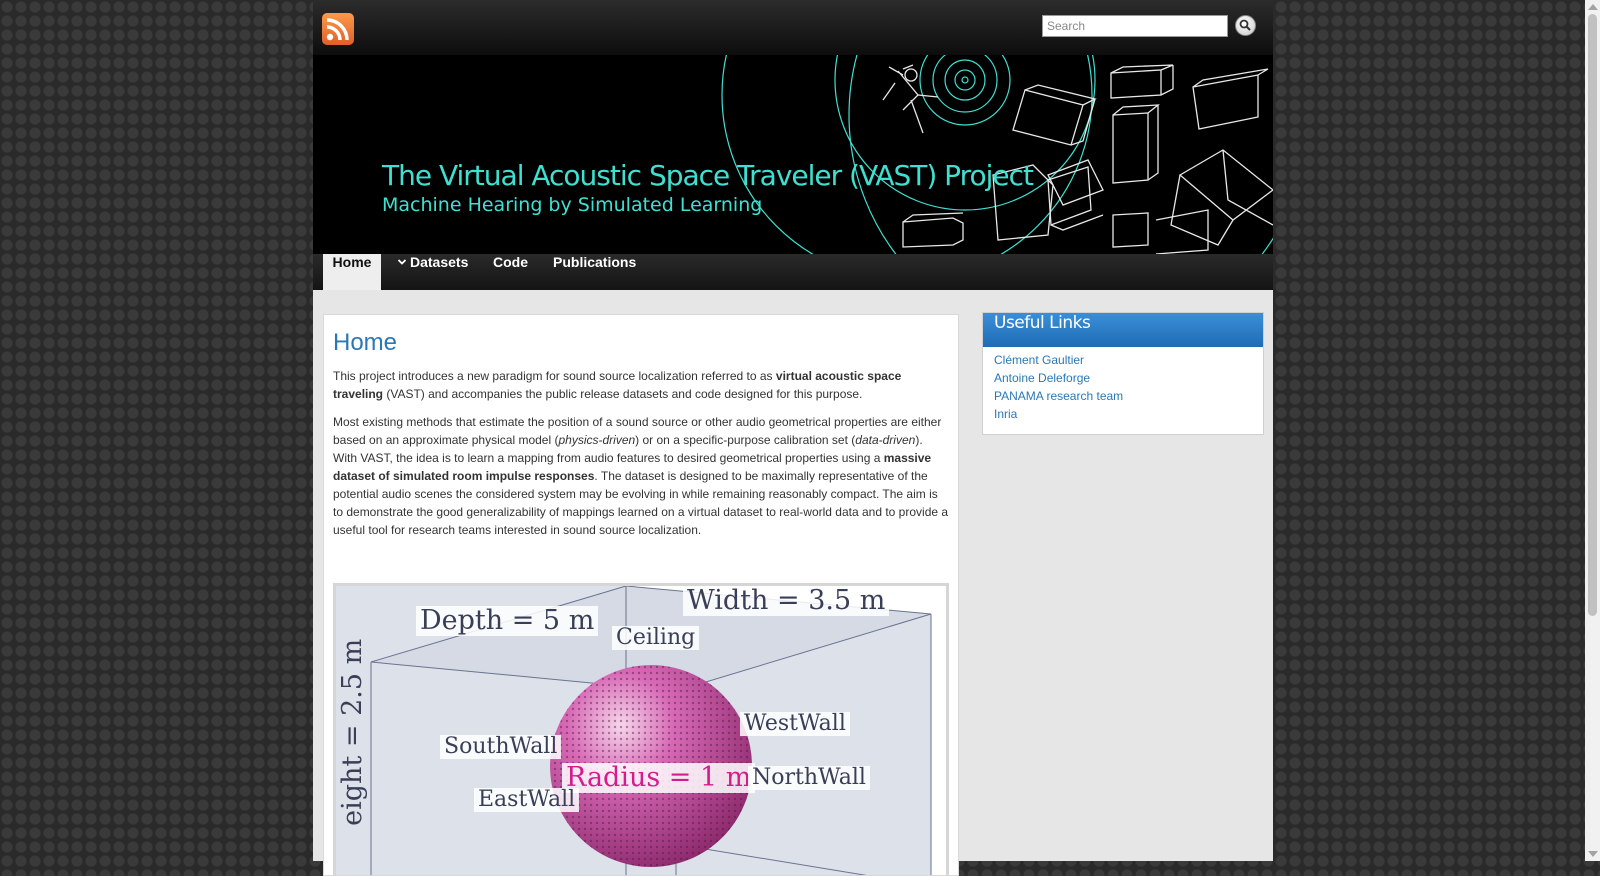 This screenshot has width=1600, height=876. What do you see at coordinates (365, 342) in the screenshot?
I see `page-title: Home` at bounding box center [365, 342].